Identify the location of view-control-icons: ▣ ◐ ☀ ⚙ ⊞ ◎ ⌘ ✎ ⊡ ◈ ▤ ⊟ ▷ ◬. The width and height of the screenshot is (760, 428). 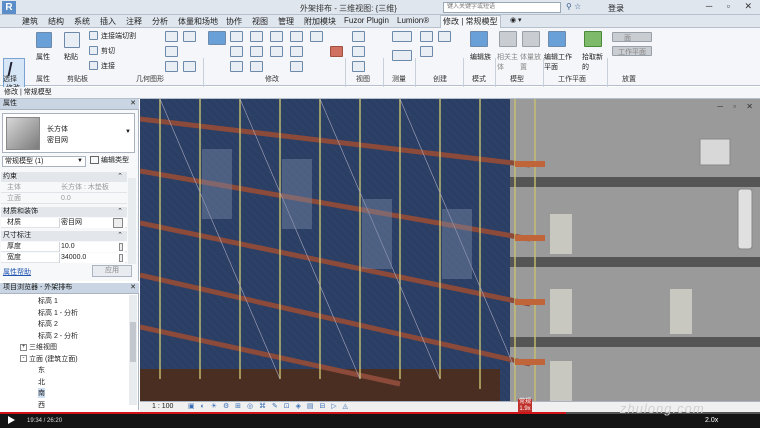
(269, 407).